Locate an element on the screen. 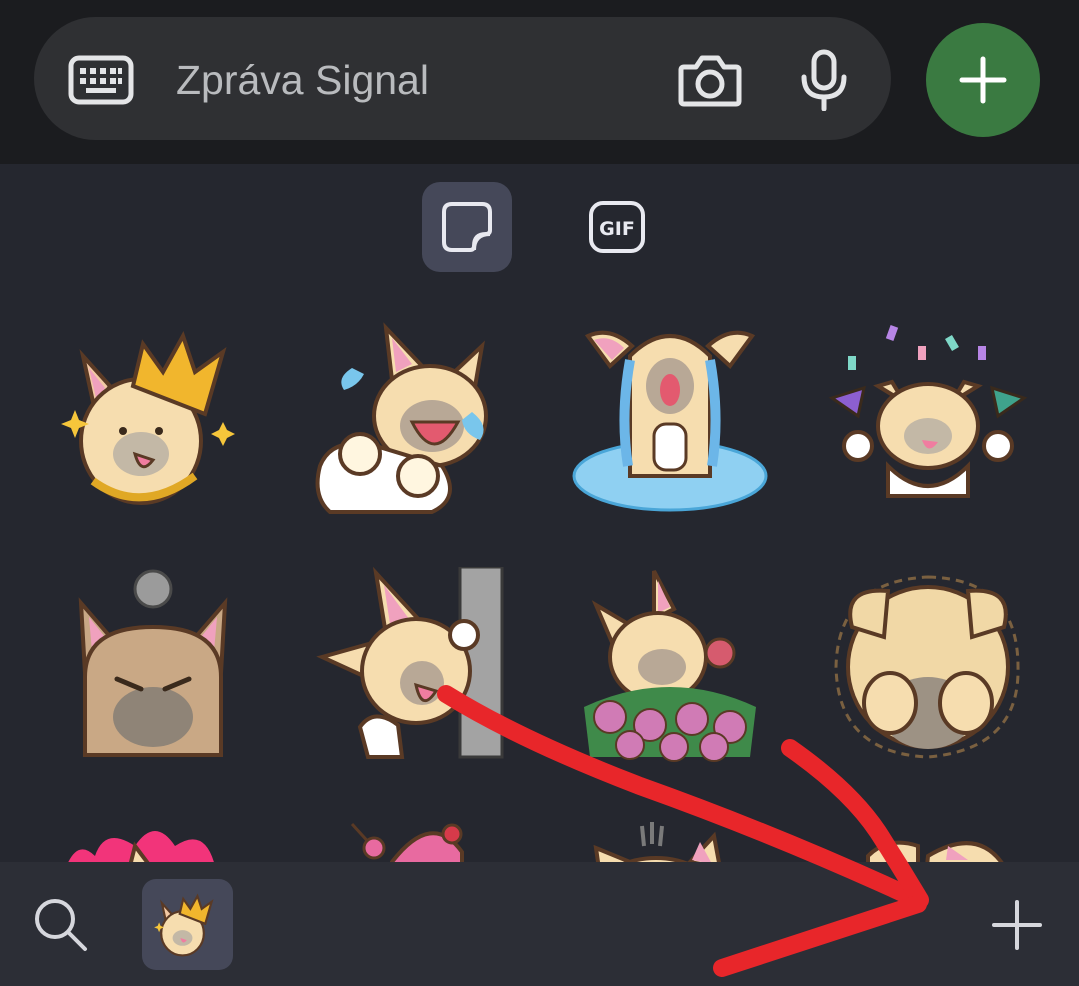  stressed-dog-sticker is located at coordinates (657, 842).